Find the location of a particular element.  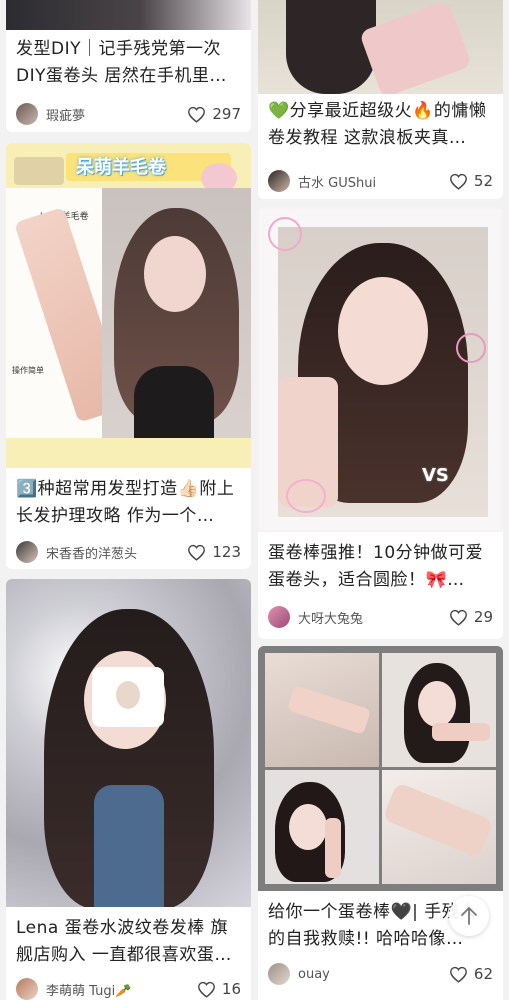

author-name: 瑕疵夢 is located at coordinates (116, 114).